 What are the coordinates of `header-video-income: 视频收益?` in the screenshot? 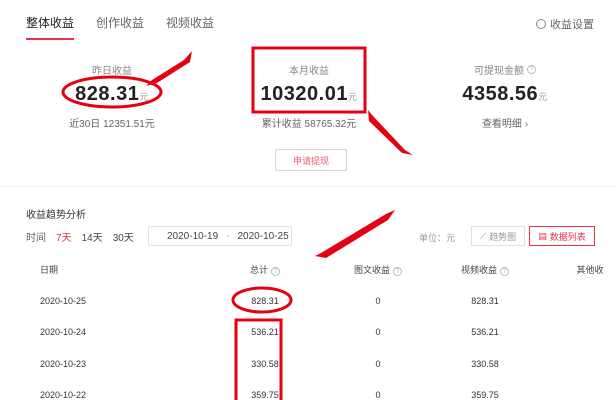 It's located at (485, 269).